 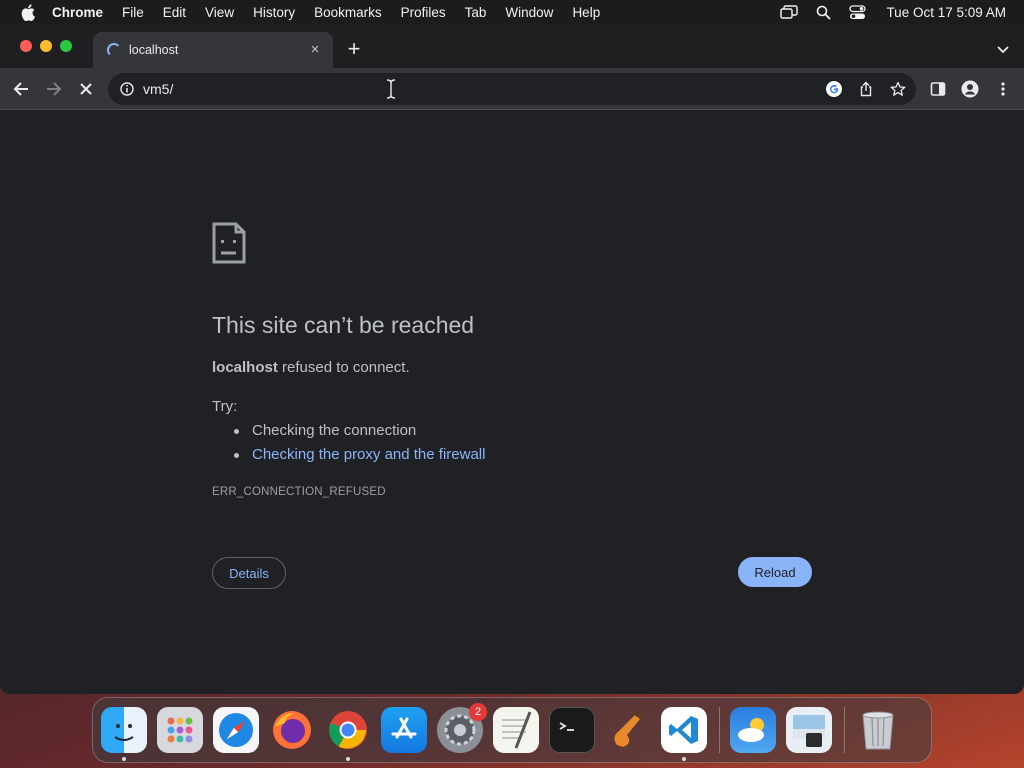 What do you see at coordinates (343, 367) in the screenshot?
I see `error-message-text: refused to connect.` at bounding box center [343, 367].